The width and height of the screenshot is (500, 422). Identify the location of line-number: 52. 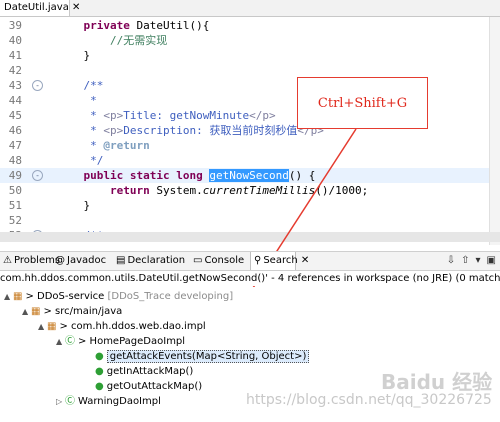
(15, 220).